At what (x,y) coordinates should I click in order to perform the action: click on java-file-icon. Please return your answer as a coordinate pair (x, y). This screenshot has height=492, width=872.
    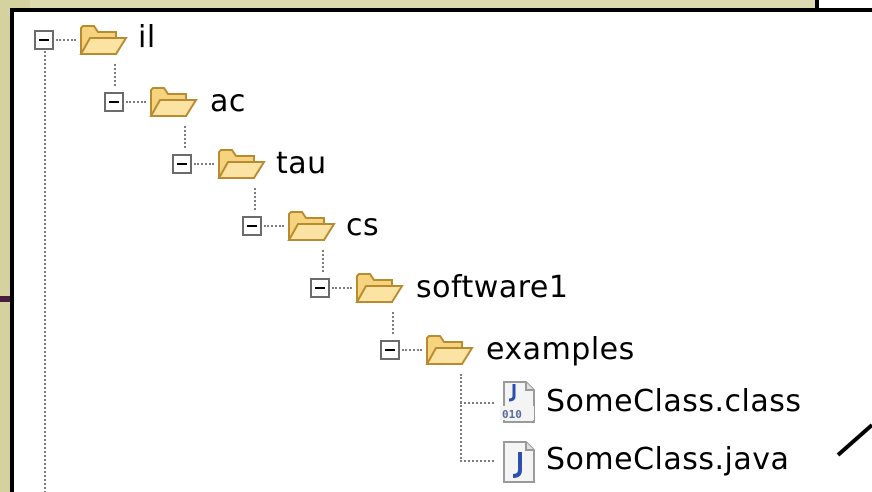
    Looking at the image, I should click on (519, 462).